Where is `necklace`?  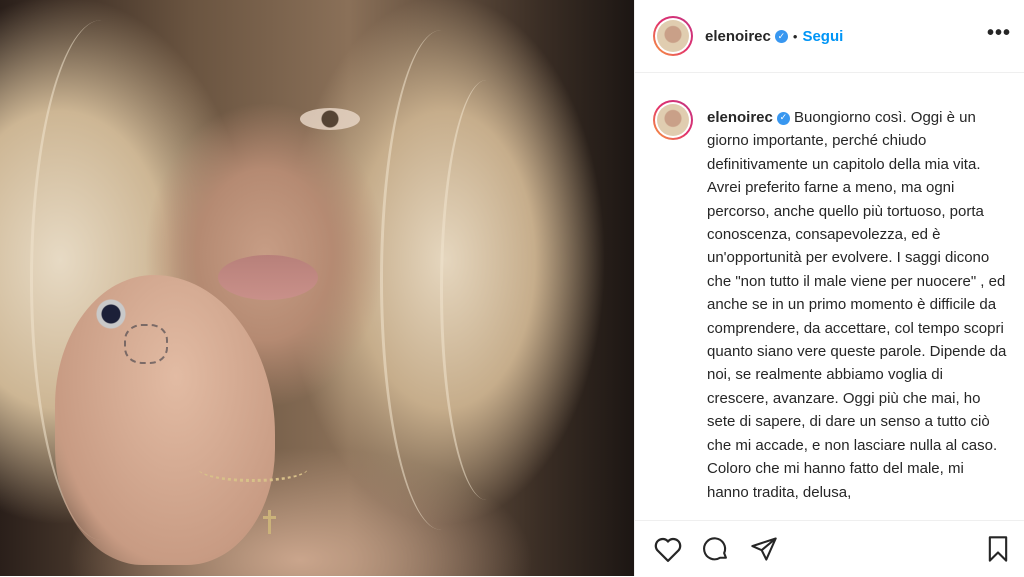 necklace is located at coordinates (253, 468).